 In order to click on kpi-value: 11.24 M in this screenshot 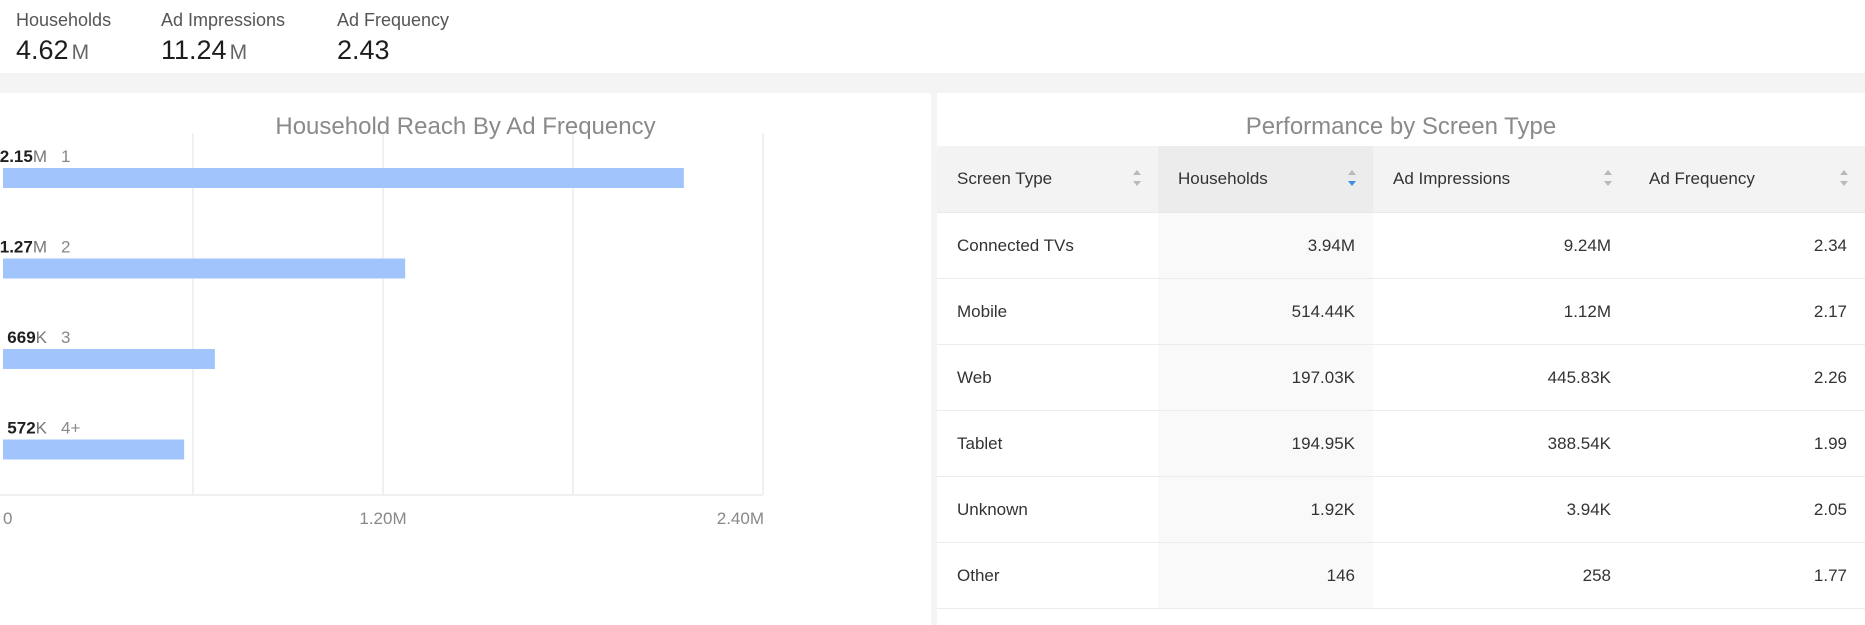, I will do `click(223, 50)`.